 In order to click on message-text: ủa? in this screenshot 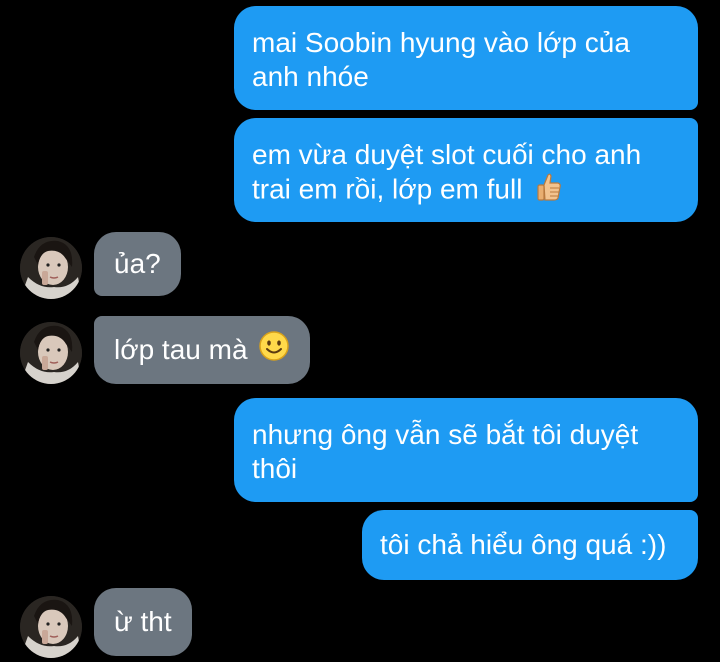, I will do `click(137, 263)`.